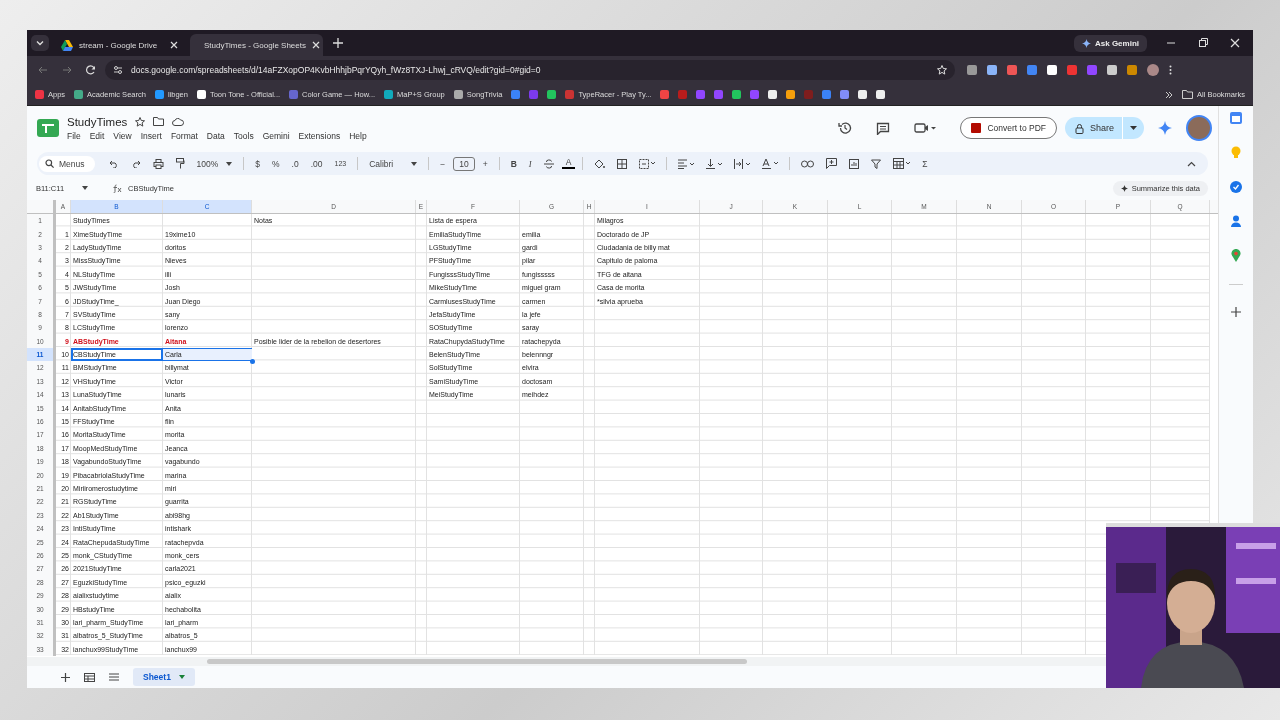 Image resolution: width=1280 pixels, height=720 pixels. Describe the element at coordinates (485, 163) in the screenshot. I see `increase-font-size-button: +` at that location.